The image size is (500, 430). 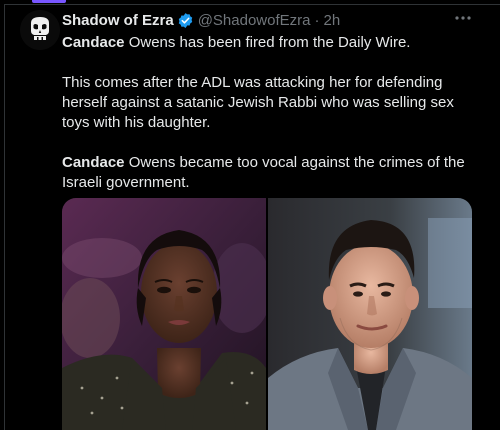 I want to click on timestamp: 2h, so click(x=331, y=20).